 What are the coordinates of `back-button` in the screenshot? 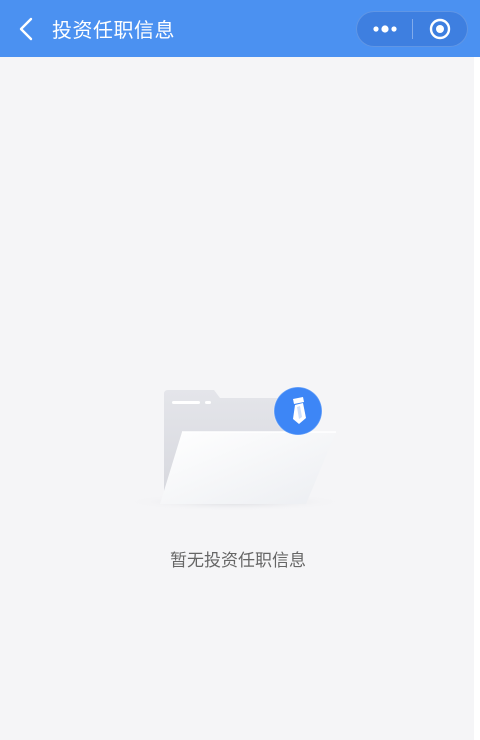 It's located at (26, 28).